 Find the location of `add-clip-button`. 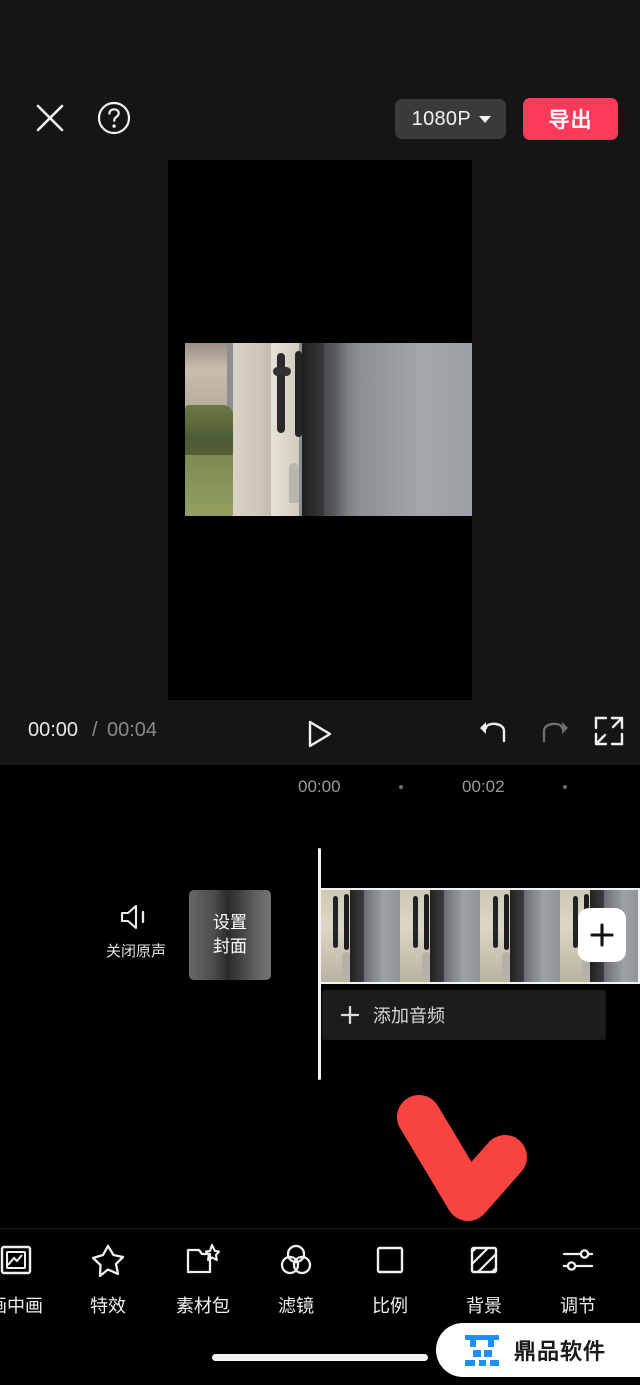

add-clip-button is located at coordinates (602, 935).